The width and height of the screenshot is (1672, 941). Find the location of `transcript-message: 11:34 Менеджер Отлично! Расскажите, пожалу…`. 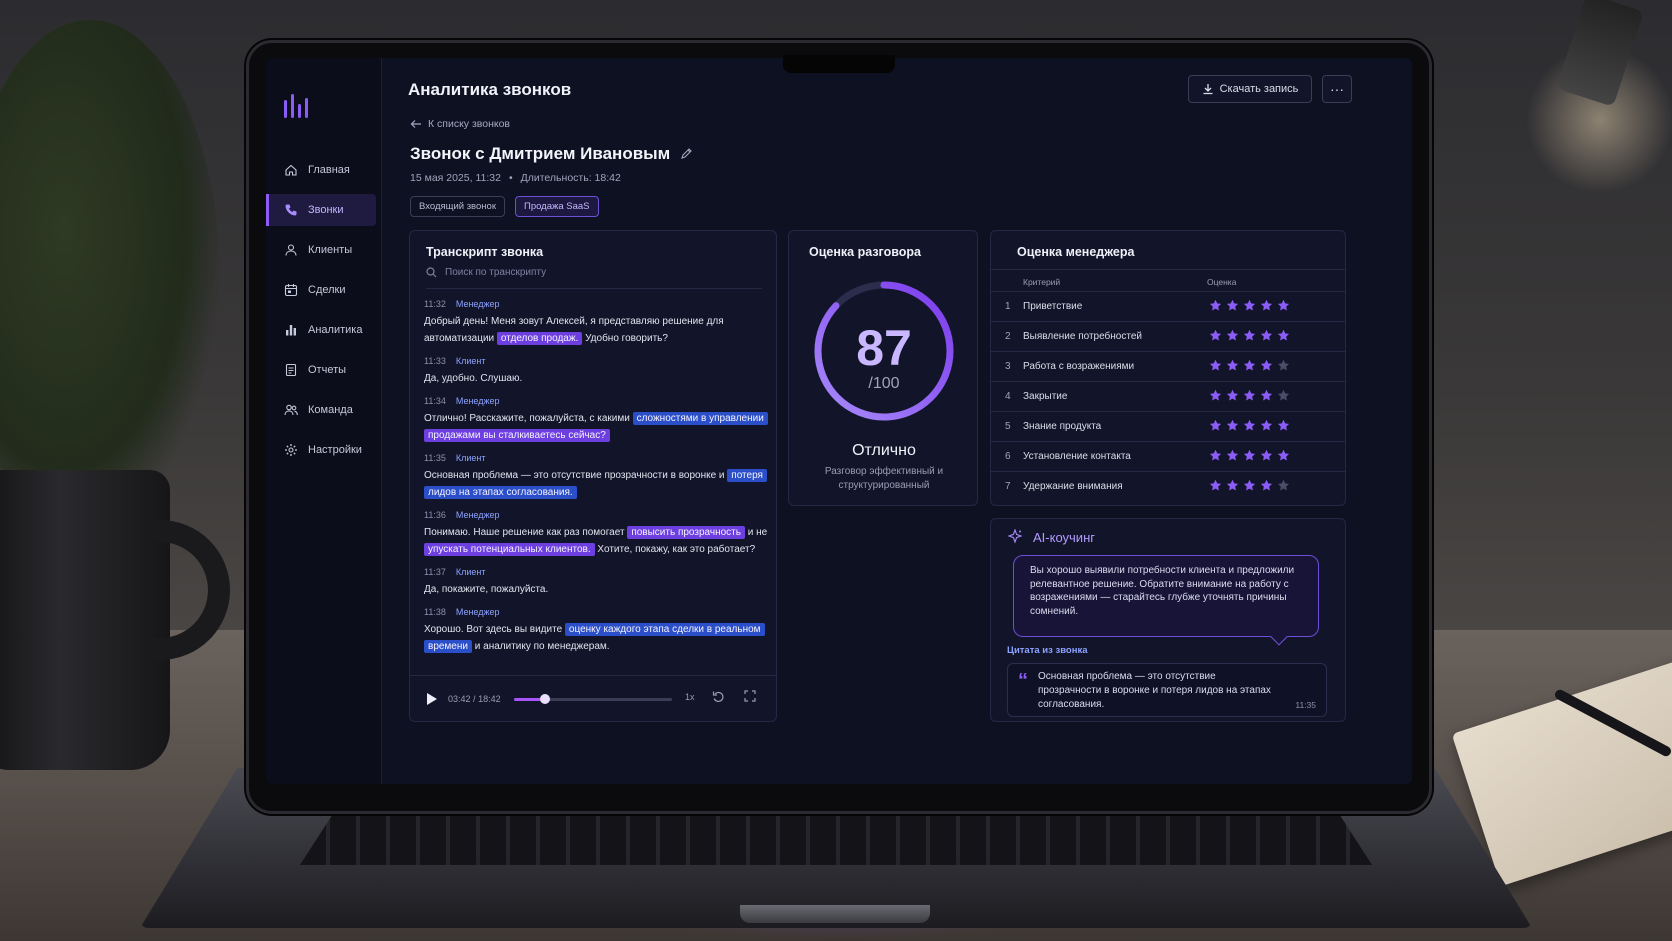

transcript-message: 11:34 Менеджер Отлично! Расскажите, пожалу… is located at coordinates (596, 420).